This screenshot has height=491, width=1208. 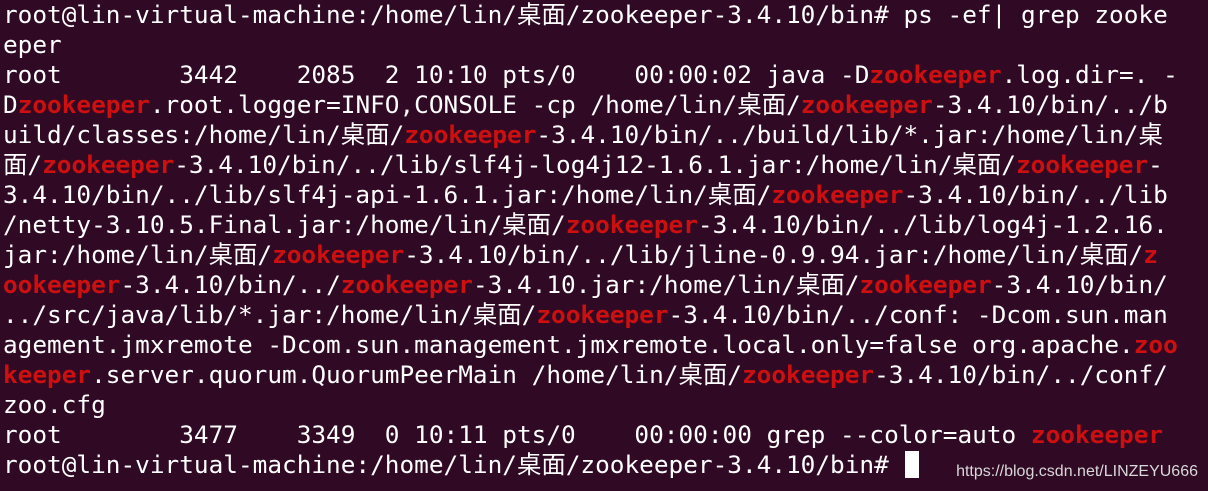 What do you see at coordinates (666, 284) in the screenshot?
I see `terminal-text: -3.4.10.jar:/home/lin/桌面/` at bounding box center [666, 284].